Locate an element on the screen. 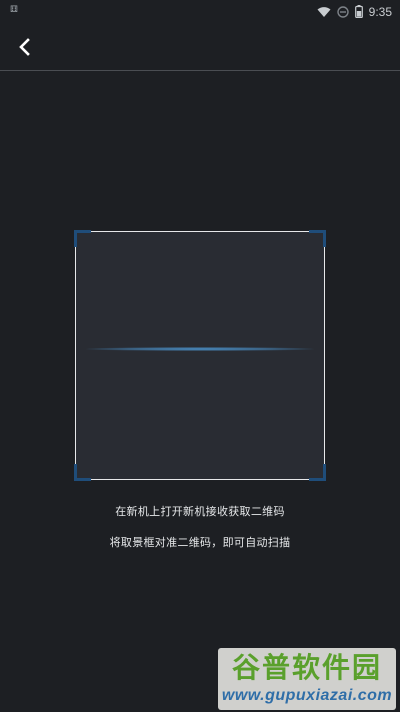 This screenshot has width=400, height=712. scan-line is located at coordinates (200, 349).